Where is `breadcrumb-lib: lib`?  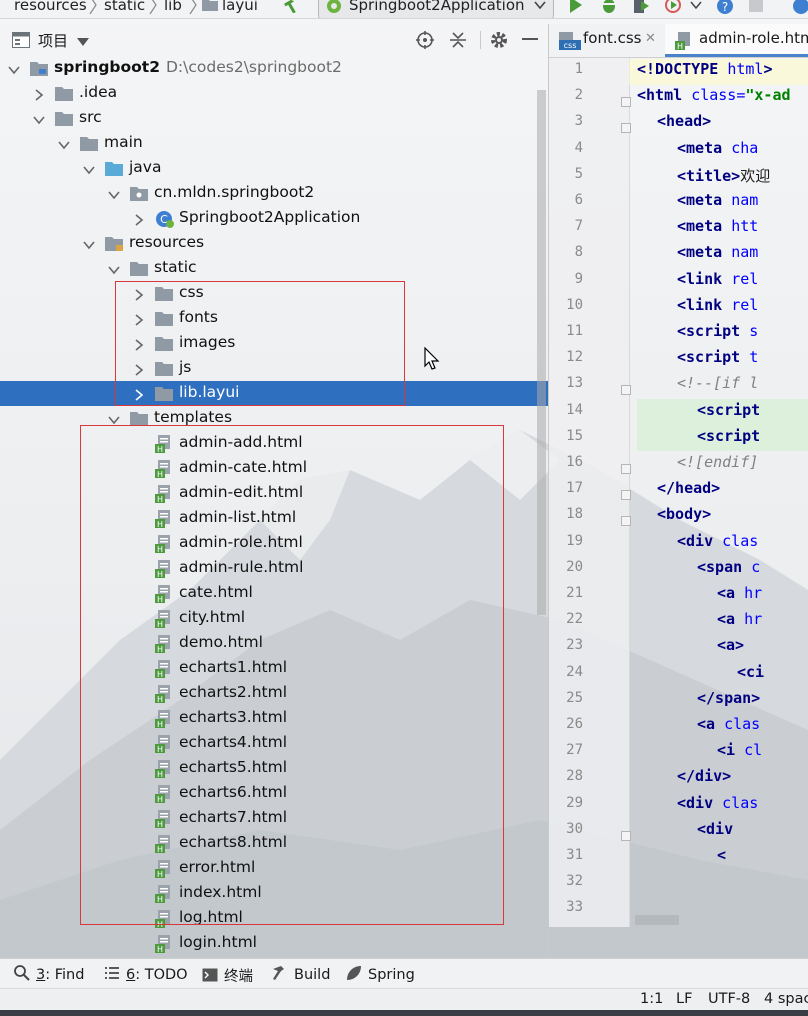
breadcrumb-lib: lib is located at coordinates (173, 7).